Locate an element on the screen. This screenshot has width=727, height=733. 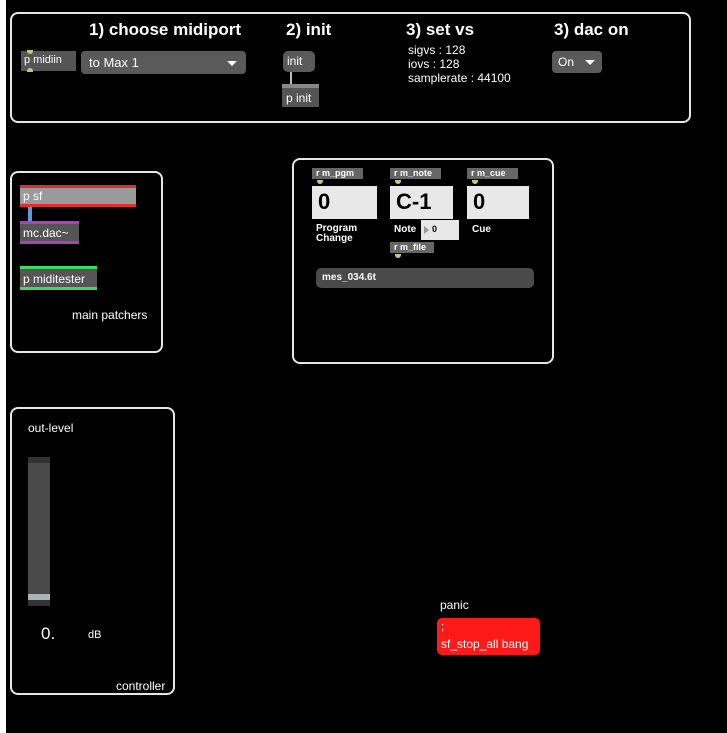
panic-line2: sf_stop_all bang is located at coordinates (485, 644).